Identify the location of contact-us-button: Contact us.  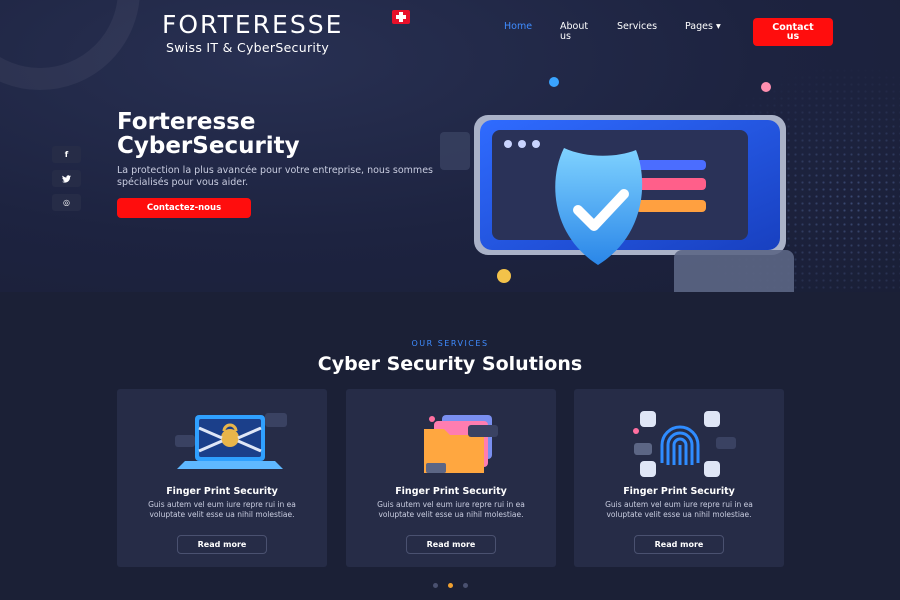
(793, 32).